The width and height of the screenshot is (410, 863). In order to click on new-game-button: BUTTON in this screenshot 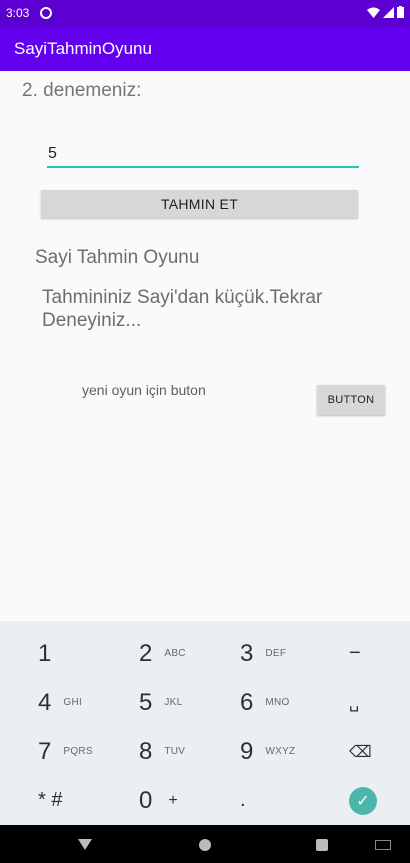, I will do `click(351, 400)`.